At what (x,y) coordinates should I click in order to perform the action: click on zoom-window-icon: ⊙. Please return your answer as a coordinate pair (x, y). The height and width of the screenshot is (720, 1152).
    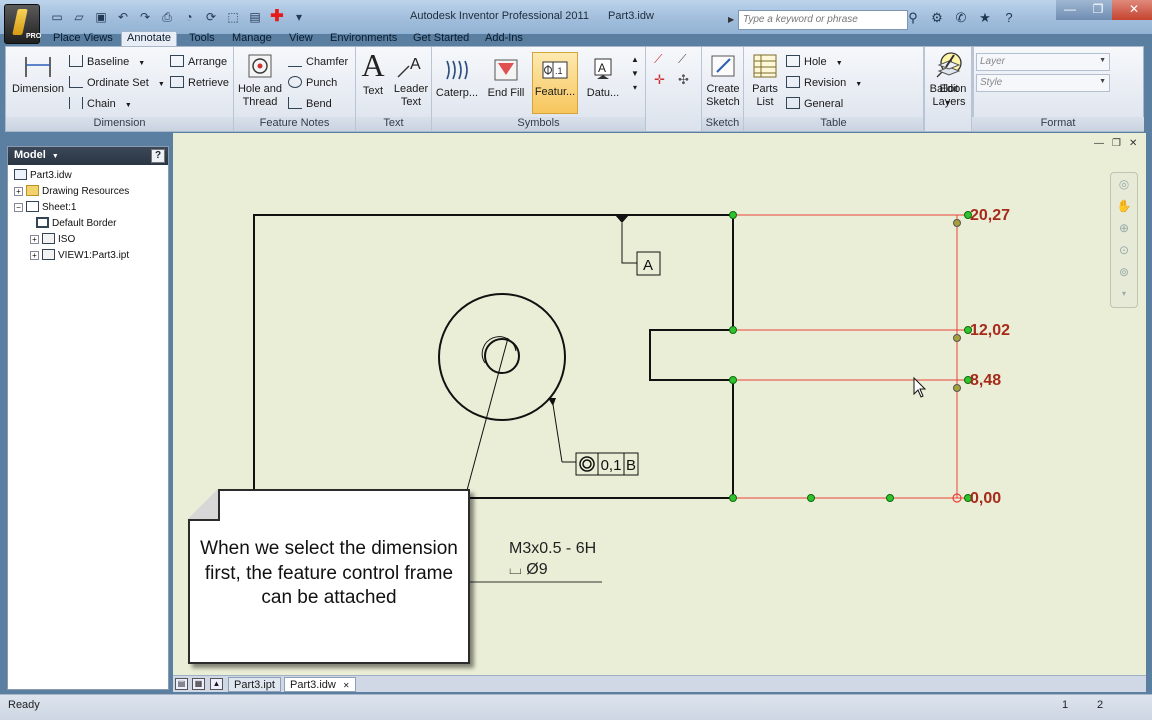
    Looking at the image, I should click on (1124, 250).